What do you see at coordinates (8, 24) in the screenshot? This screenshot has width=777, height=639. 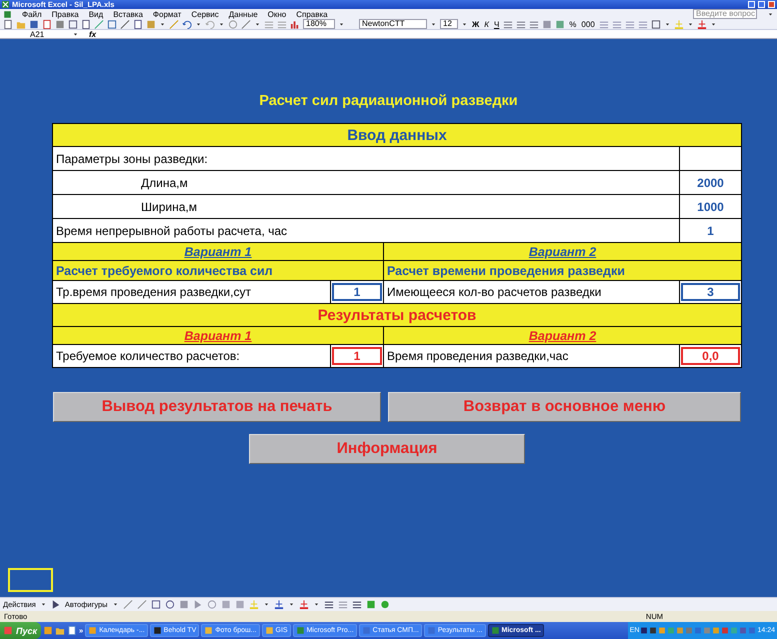 I see `new-document-icon` at bounding box center [8, 24].